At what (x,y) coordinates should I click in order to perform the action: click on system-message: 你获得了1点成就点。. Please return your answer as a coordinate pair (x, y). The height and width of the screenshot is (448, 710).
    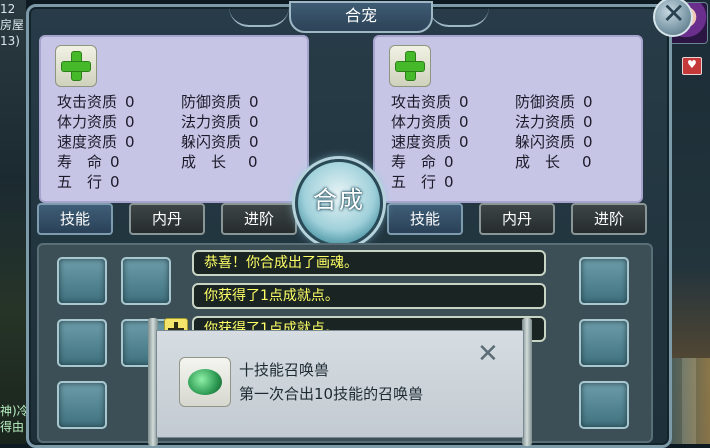
    Looking at the image, I should click on (369, 296).